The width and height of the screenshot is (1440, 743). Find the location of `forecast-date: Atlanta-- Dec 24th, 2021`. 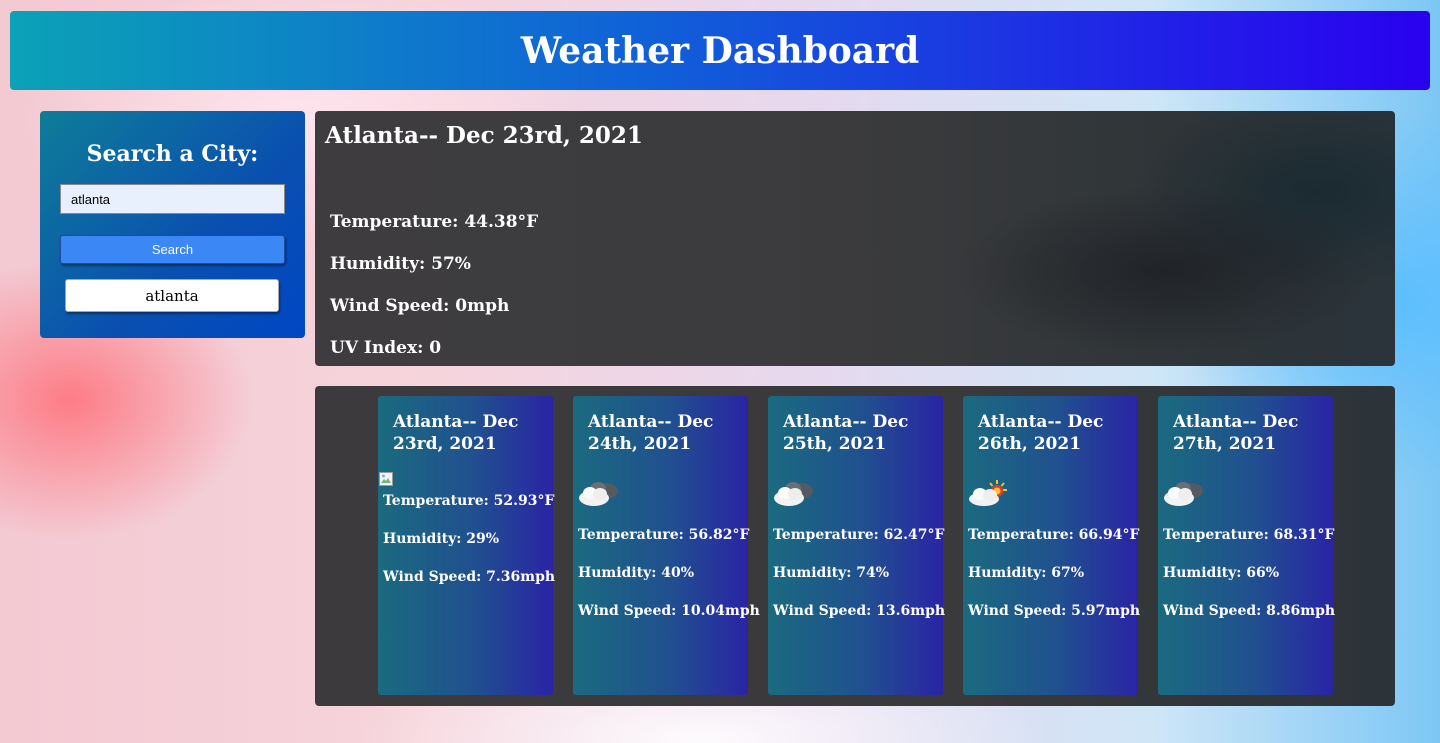

forecast-date: Atlanta-- Dec 24th, 2021 is located at coordinates (651, 433).